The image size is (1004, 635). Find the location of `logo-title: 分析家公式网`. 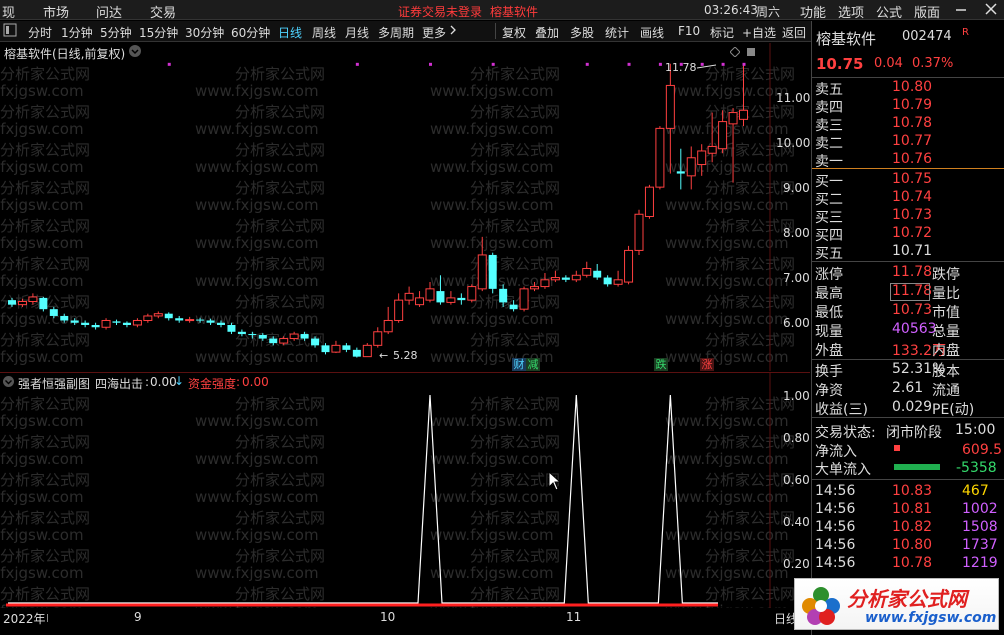

logo-title: 分析家公式网 is located at coordinates (907, 599).